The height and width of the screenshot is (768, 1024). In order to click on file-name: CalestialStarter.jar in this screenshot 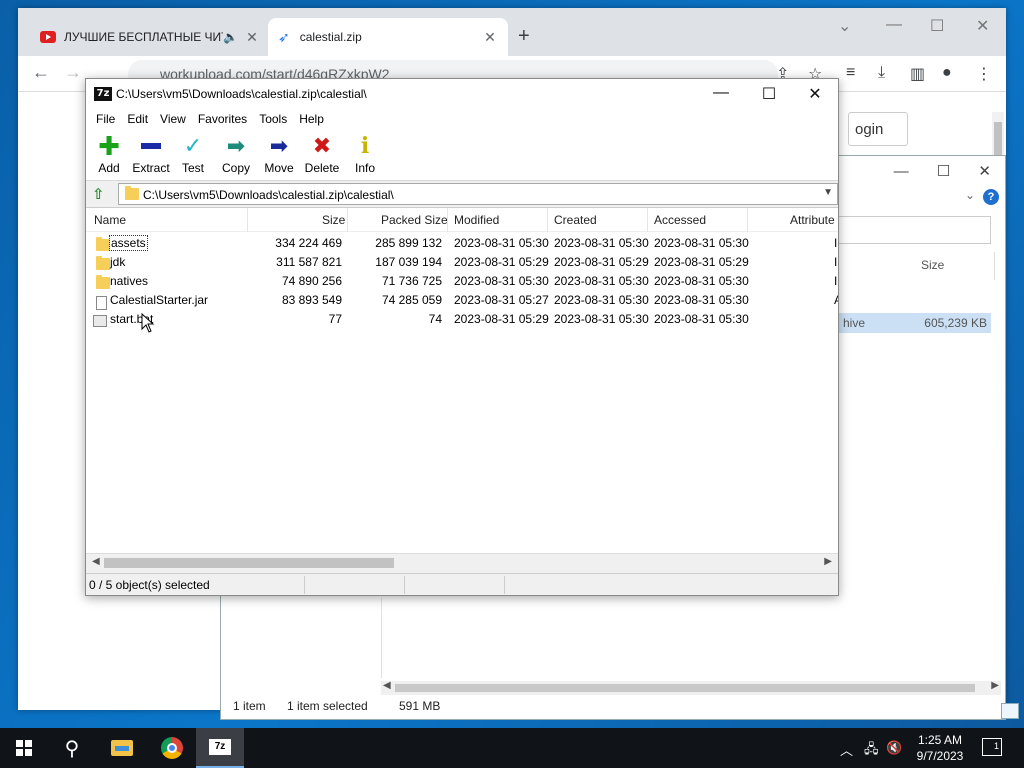, I will do `click(159, 300)`.